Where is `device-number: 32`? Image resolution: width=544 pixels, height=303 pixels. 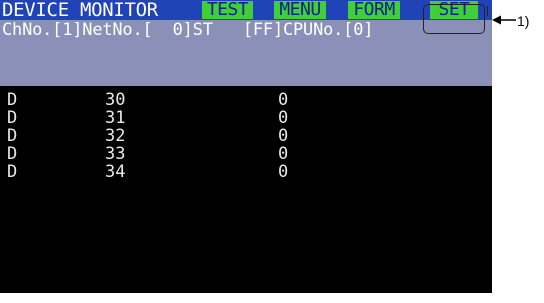
device-number: 32 is located at coordinates (115, 136).